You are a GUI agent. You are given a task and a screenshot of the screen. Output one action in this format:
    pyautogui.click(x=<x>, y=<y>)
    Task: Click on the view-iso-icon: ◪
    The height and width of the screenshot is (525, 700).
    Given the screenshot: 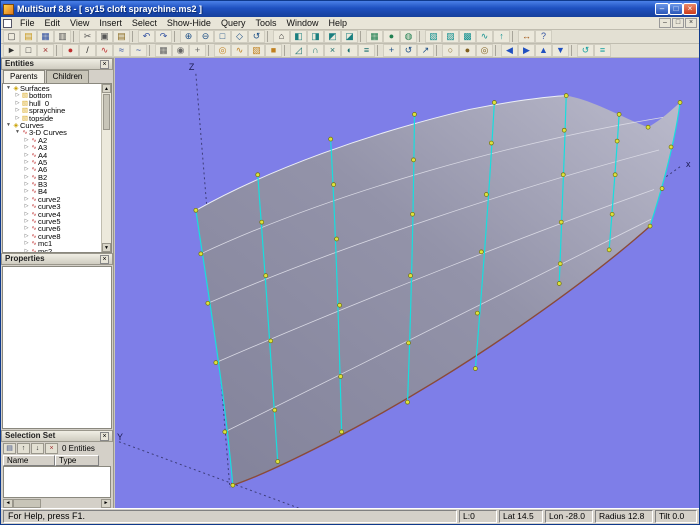 What is the action you would take?
    pyautogui.click(x=349, y=36)
    